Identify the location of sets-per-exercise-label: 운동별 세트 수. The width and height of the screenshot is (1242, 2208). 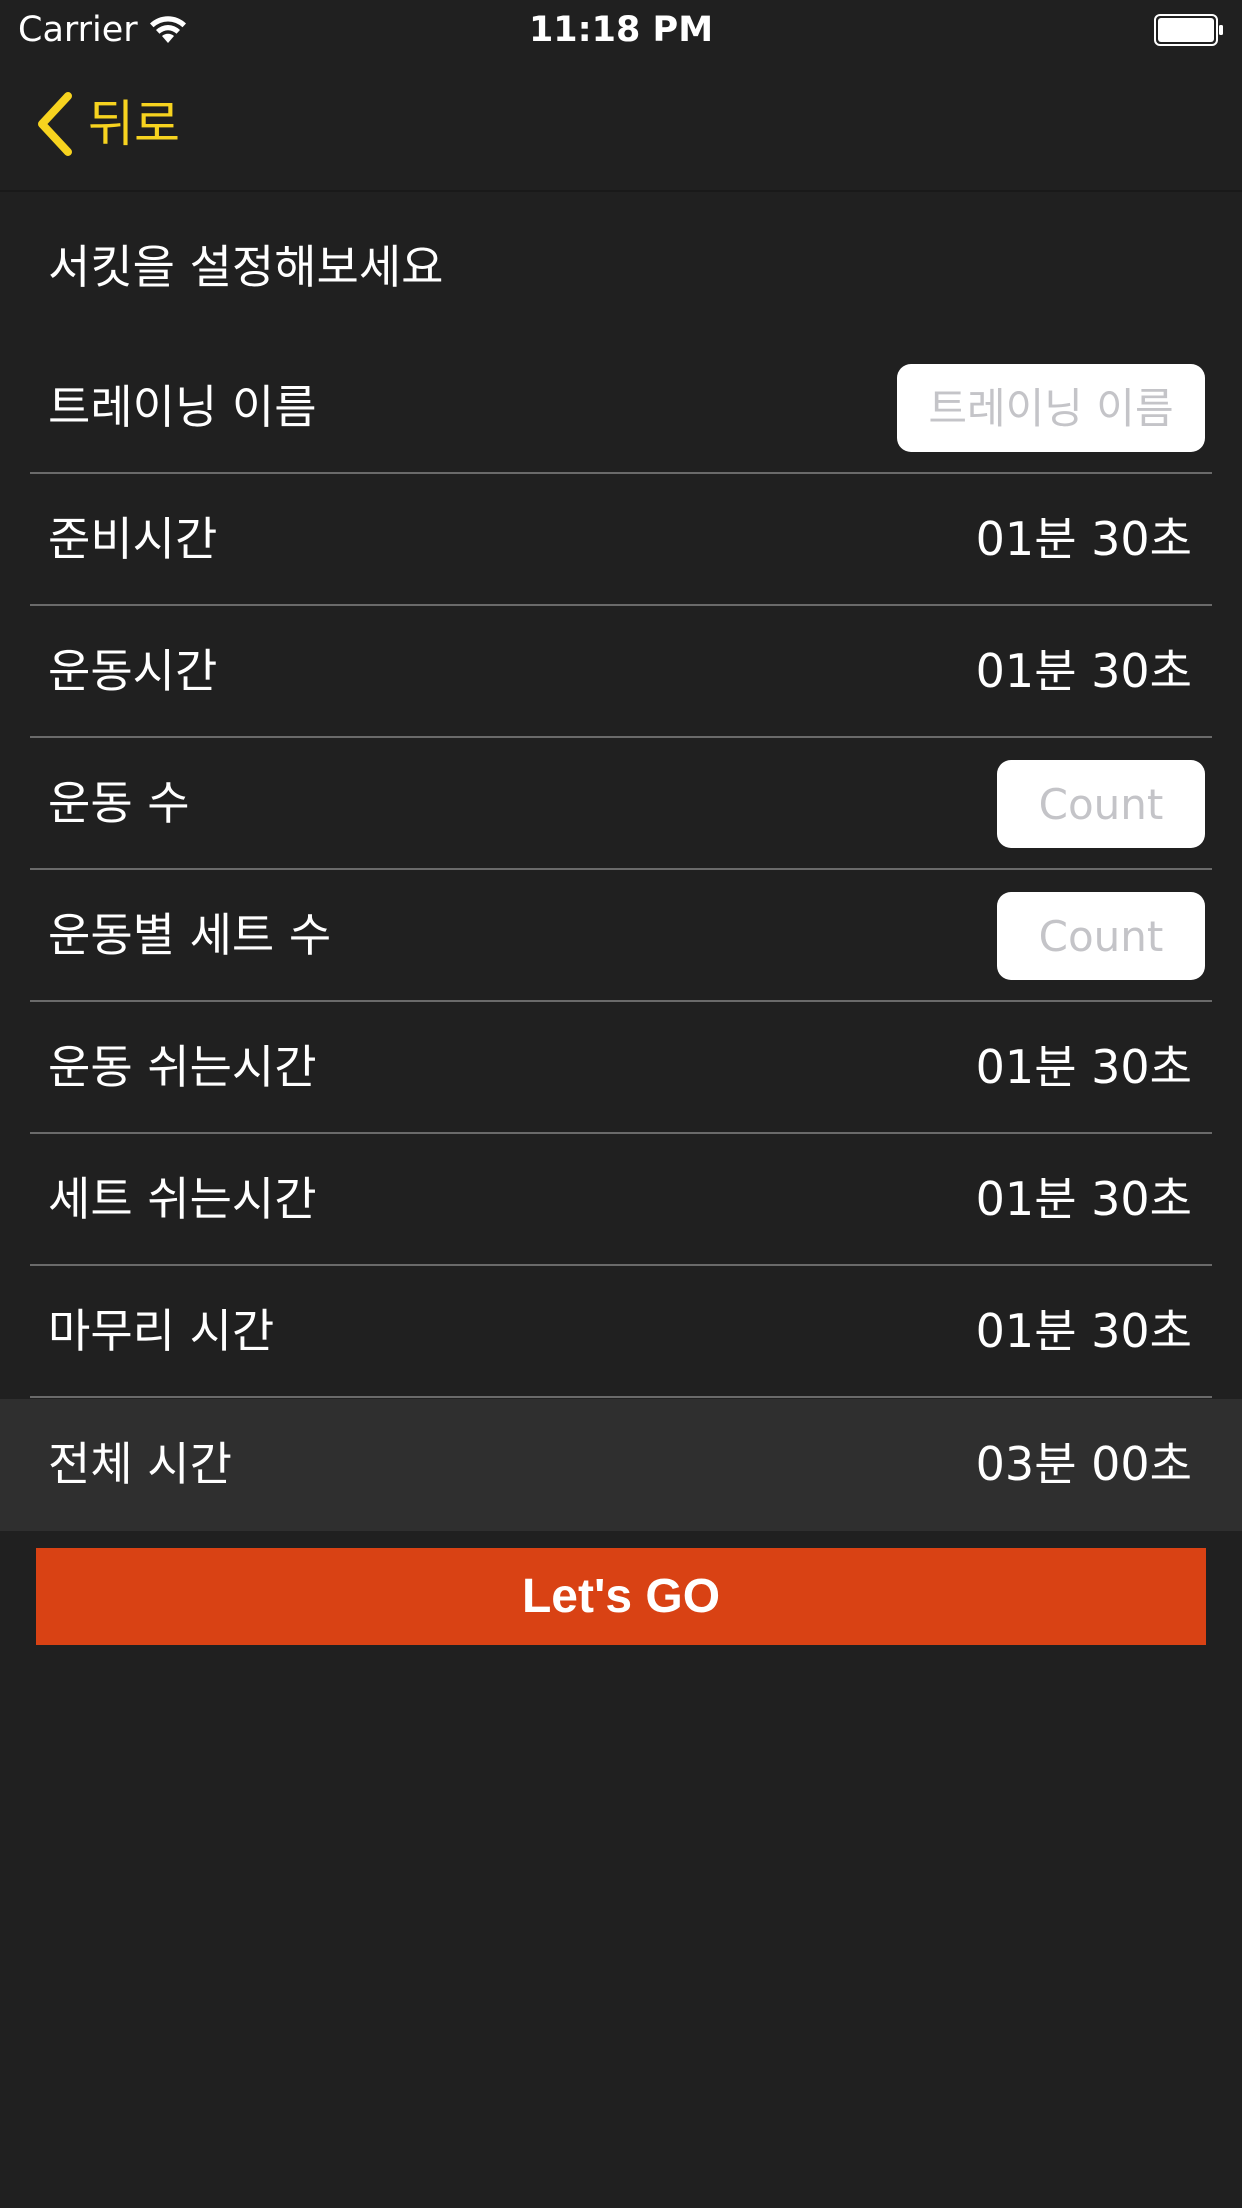
(190, 935).